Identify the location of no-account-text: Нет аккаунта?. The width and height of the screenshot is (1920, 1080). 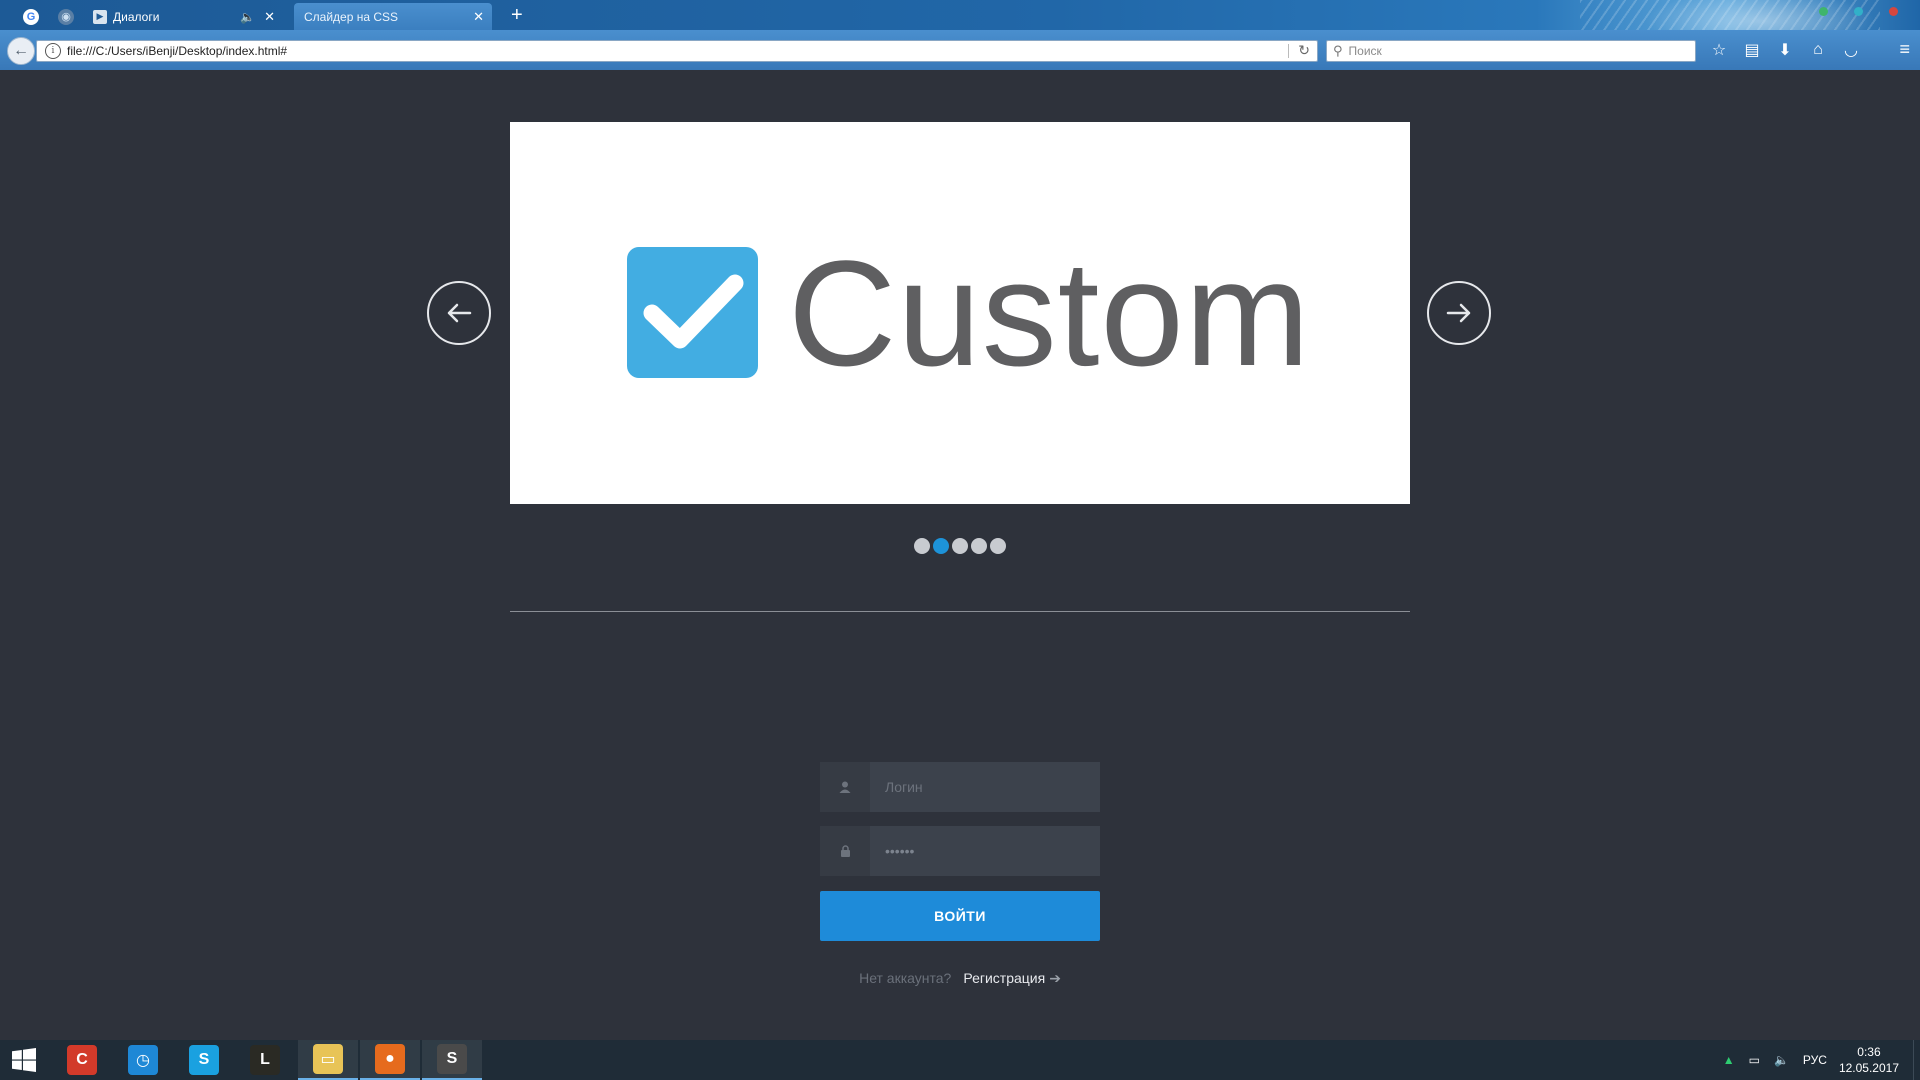
(905, 978).